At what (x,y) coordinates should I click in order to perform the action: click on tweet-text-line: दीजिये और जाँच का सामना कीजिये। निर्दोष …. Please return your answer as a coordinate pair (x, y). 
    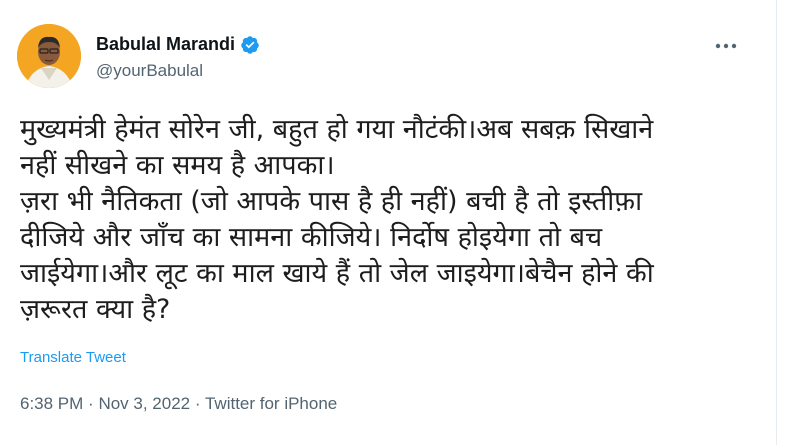
    Looking at the image, I should click on (311, 237).